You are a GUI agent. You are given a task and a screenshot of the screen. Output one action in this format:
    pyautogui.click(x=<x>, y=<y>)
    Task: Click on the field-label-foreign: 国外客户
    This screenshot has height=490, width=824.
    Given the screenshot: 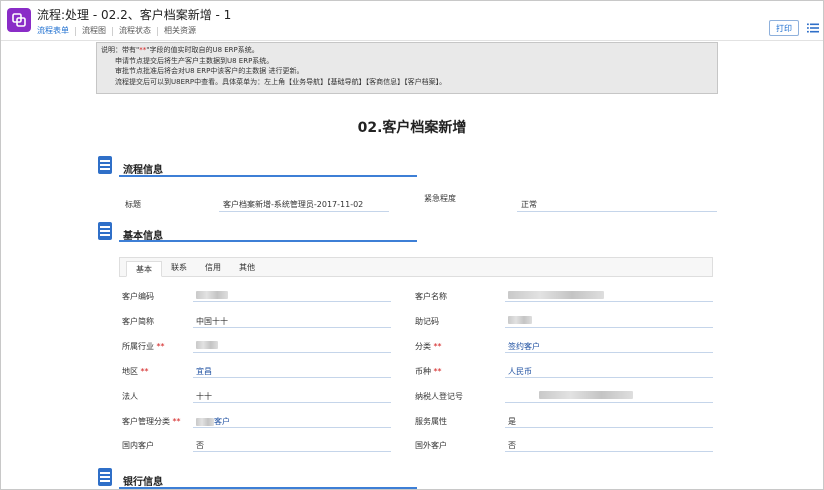 What is the action you would take?
    pyautogui.click(x=431, y=445)
    